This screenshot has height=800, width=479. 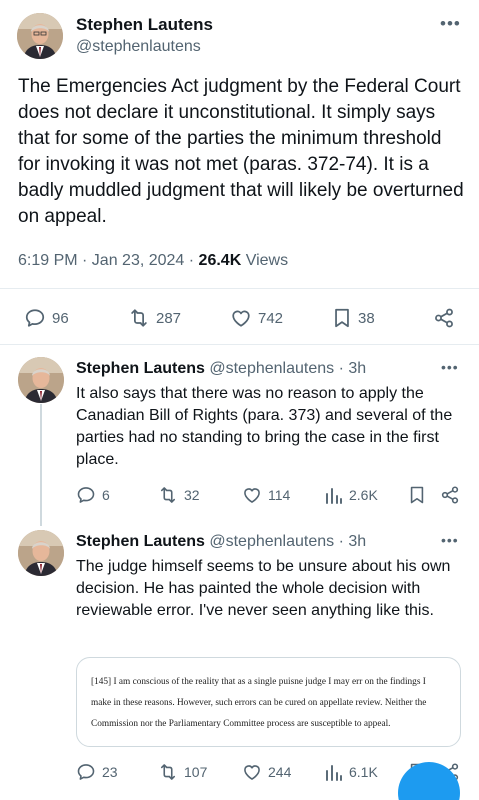 What do you see at coordinates (220, 260) in the screenshot?
I see `views-count: 26.4K` at bounding box center [220, 260].